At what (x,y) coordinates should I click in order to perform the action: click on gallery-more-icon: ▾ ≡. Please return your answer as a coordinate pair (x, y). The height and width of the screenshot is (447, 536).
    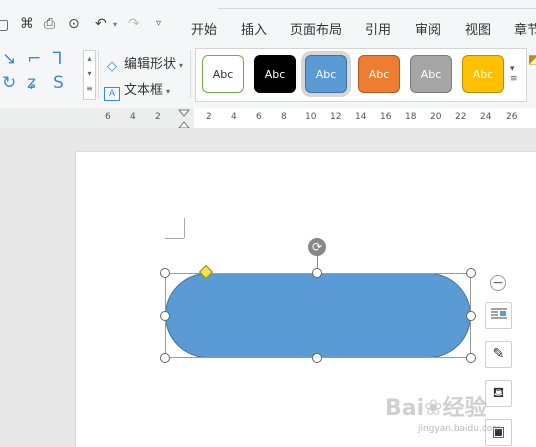
    Looking at the image, I should click on (514, 74).